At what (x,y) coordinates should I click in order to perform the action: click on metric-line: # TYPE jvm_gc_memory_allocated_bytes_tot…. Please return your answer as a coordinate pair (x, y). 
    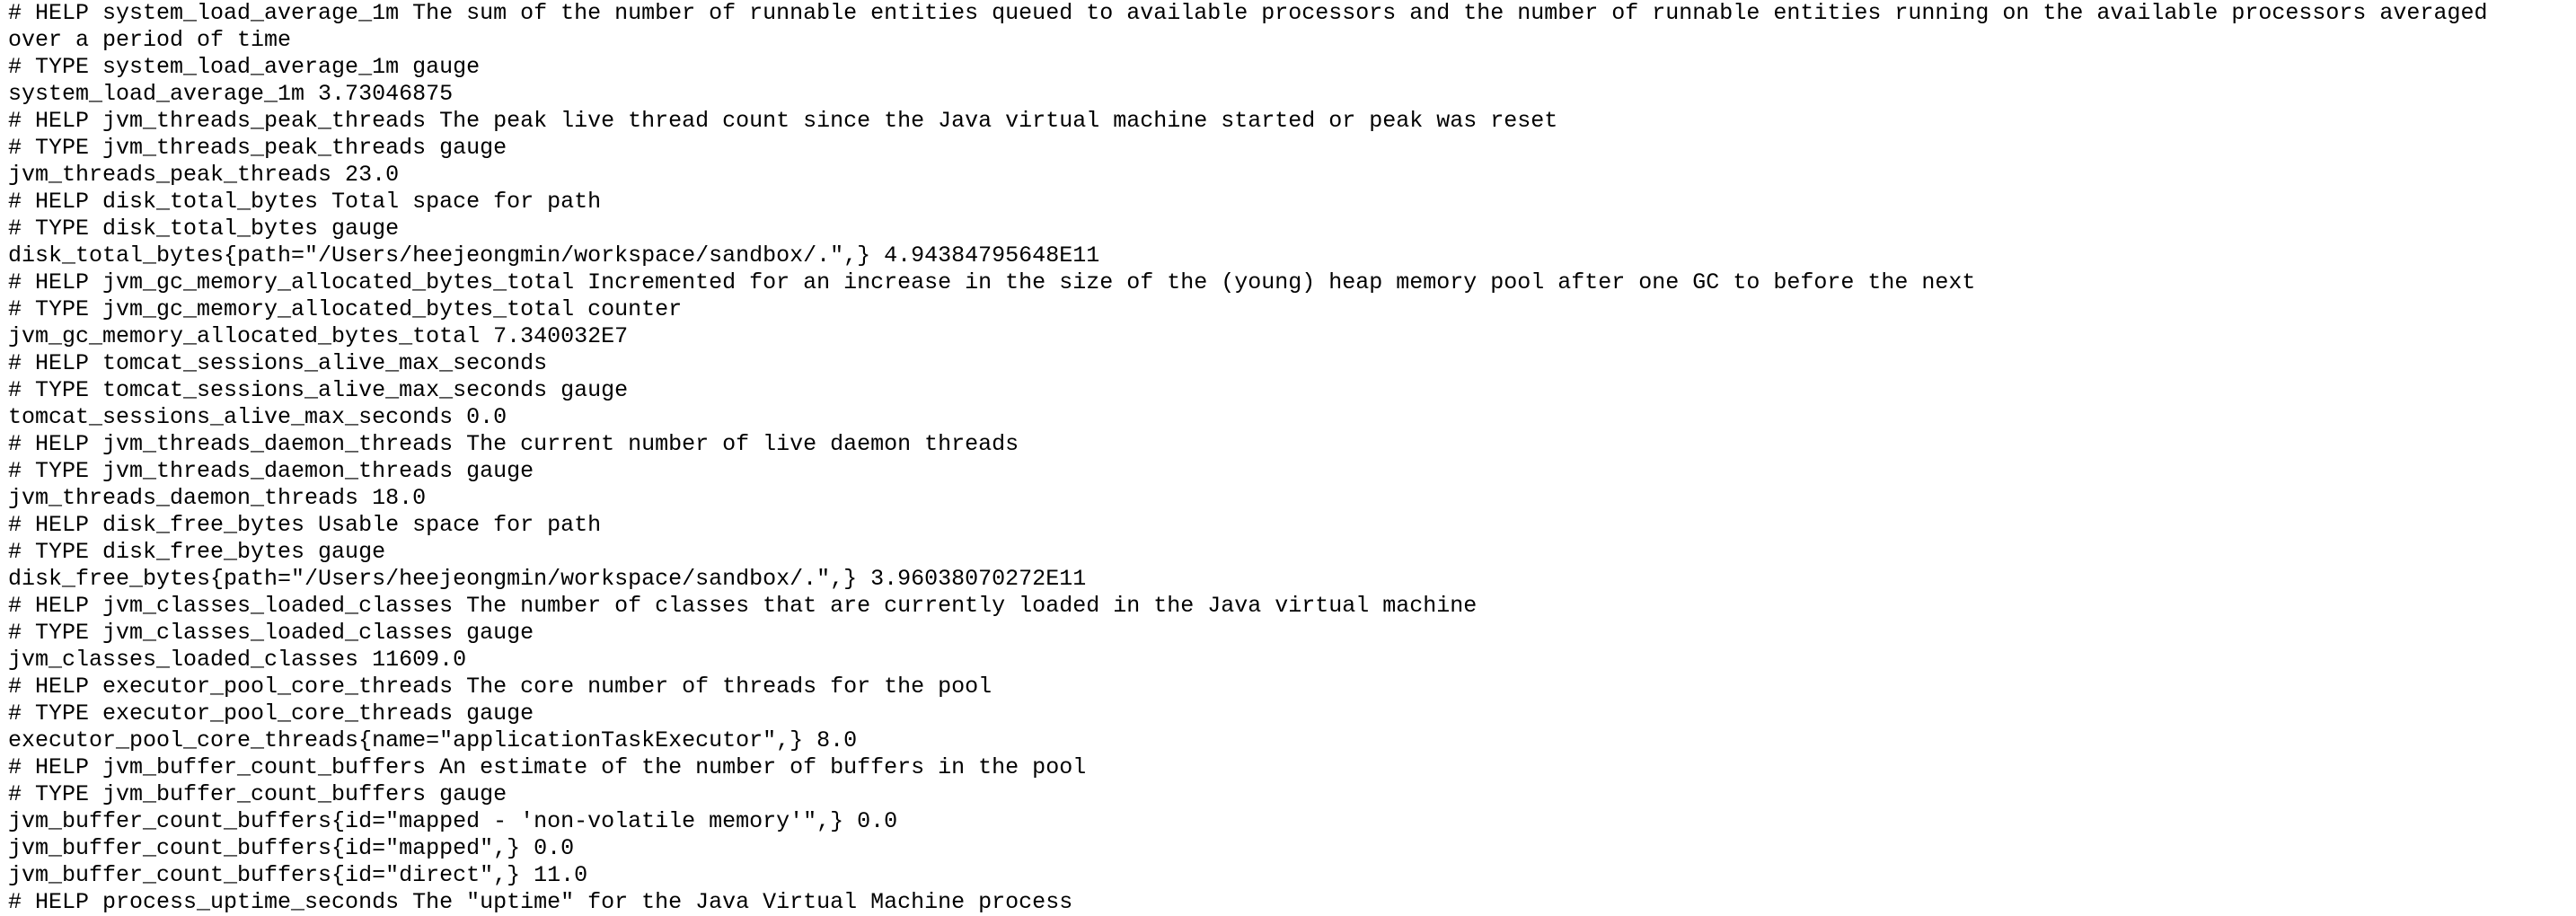
    Looking at the image, I should click on (345, 309).